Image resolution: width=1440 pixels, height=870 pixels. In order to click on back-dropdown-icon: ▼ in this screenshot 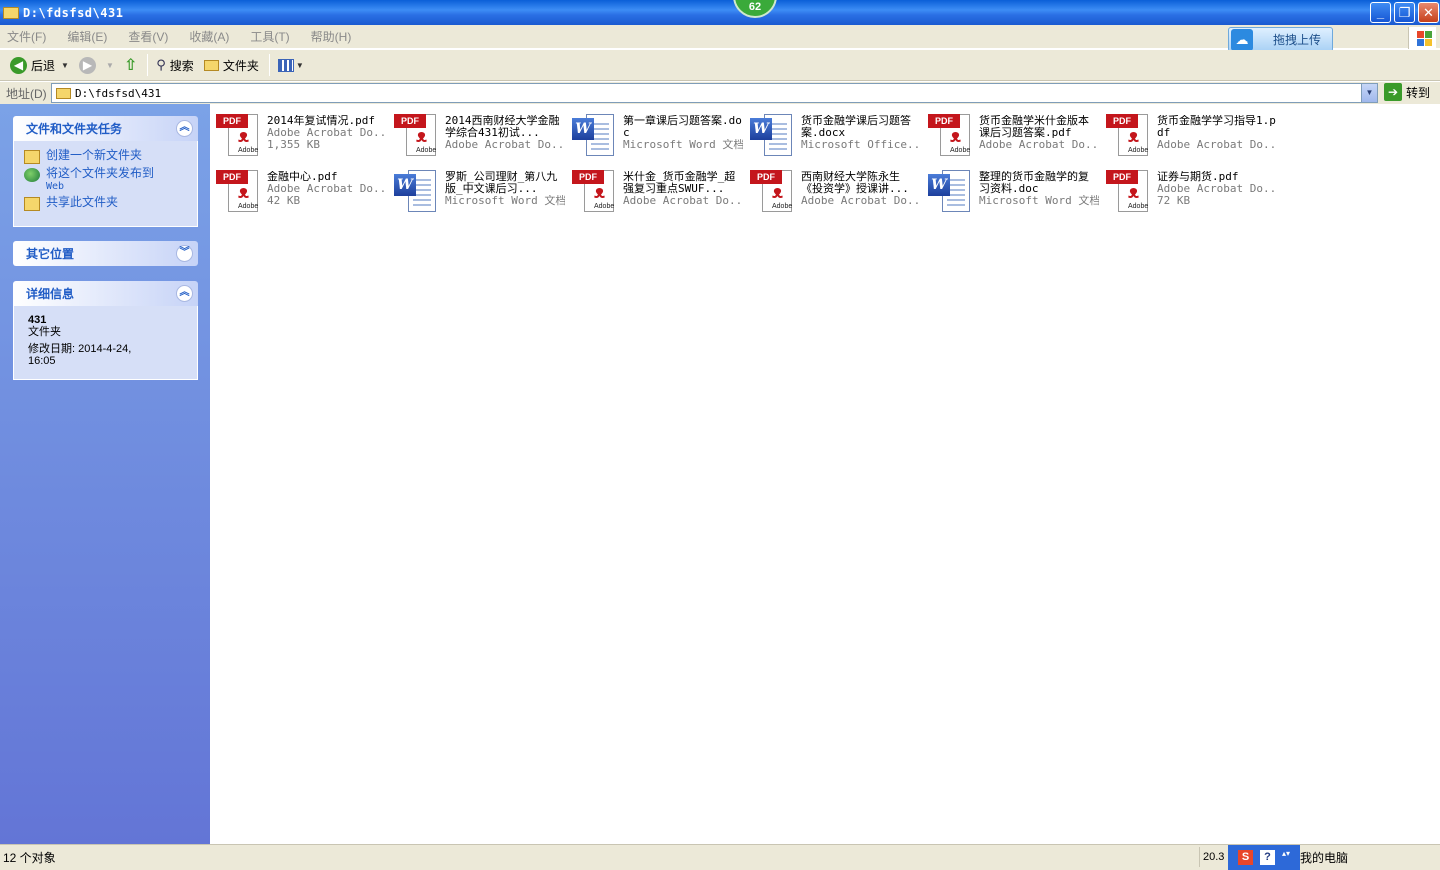, I will do `click(65, 65)`.